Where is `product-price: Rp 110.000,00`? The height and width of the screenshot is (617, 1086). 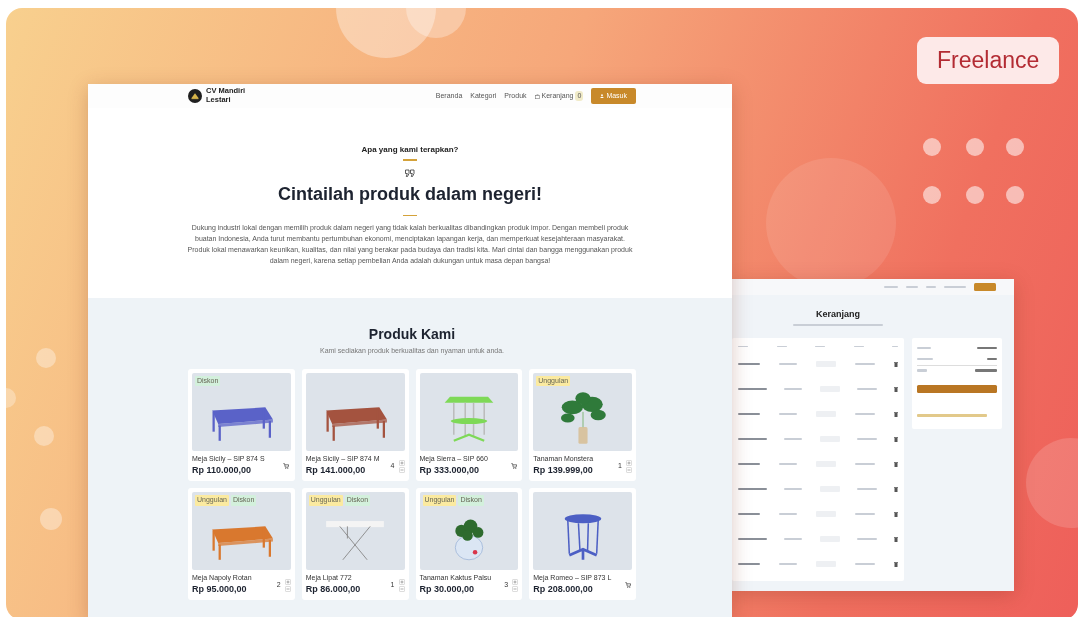 product-price: Rp 110.000,00 is located at coordinates (222, 470).